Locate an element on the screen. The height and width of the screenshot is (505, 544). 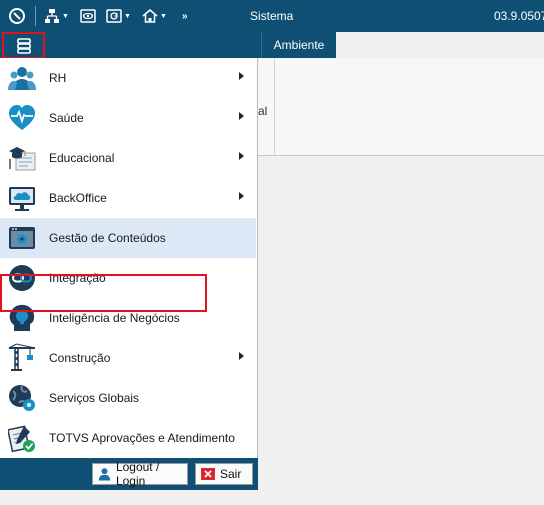
refresh-button: ▼ is located at coordinates (118, 16).